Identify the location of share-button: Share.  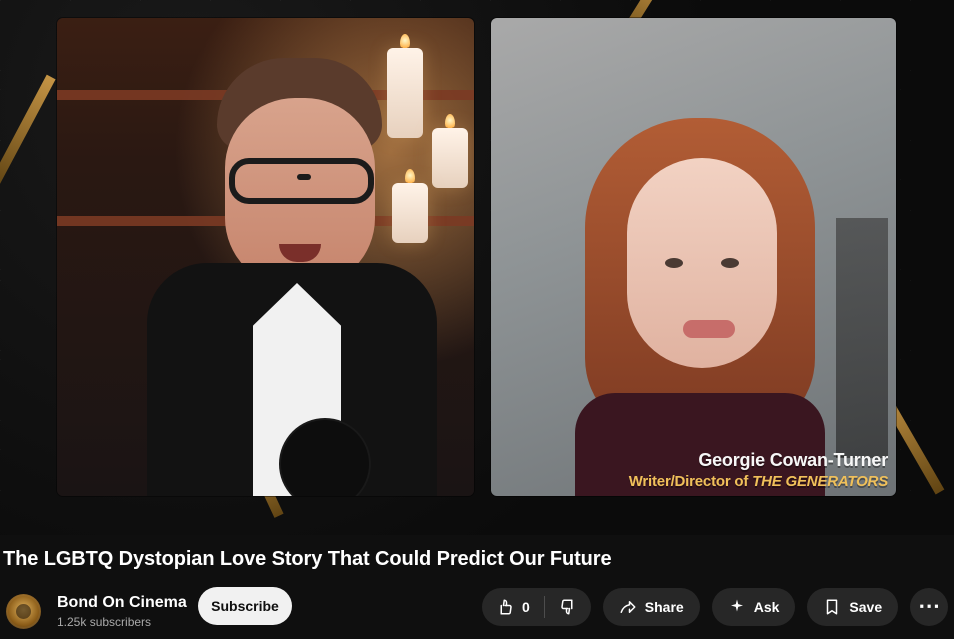
(651, 607).